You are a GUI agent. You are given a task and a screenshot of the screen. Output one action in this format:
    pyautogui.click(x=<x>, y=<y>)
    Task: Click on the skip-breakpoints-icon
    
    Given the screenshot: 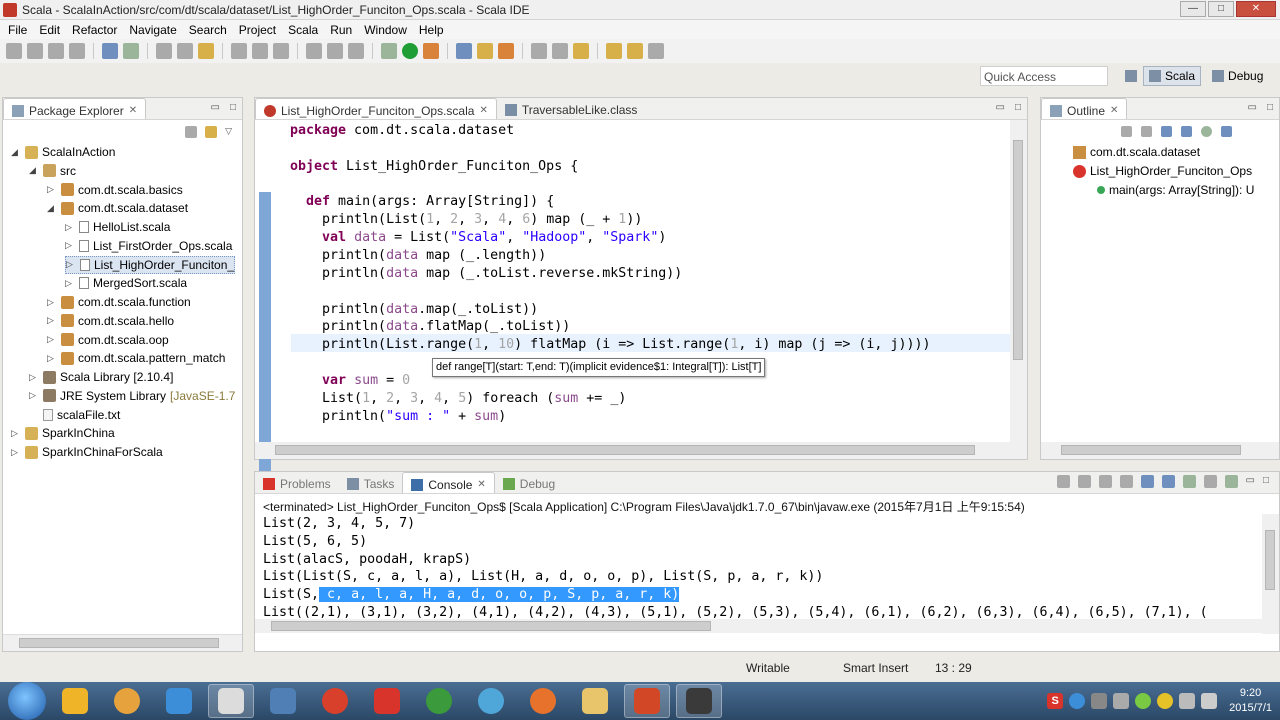 What is the action you would take?
    pyautogui.click(x=164, y=51)
    